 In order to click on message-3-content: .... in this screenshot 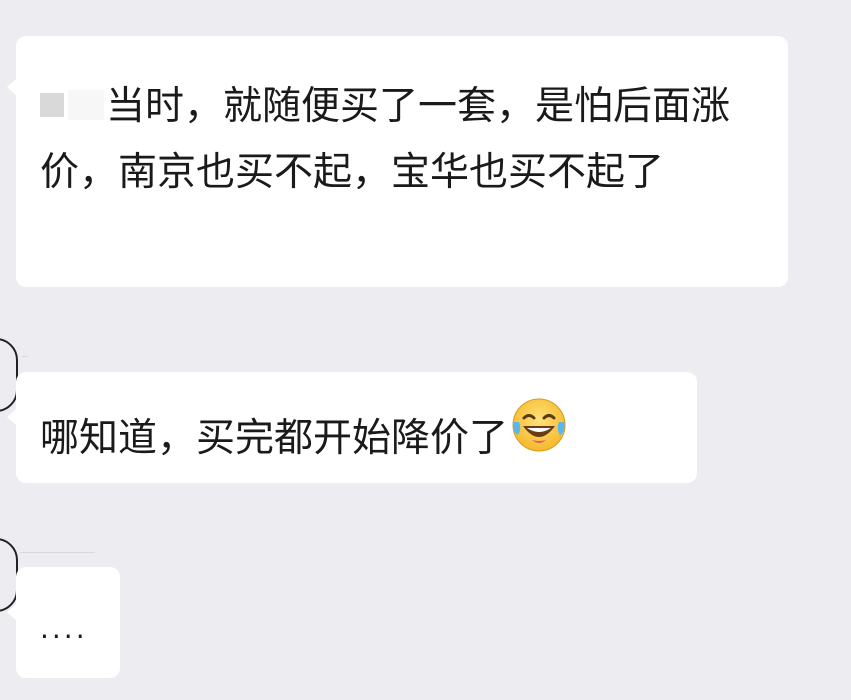, I will do `click(64, 628)`.